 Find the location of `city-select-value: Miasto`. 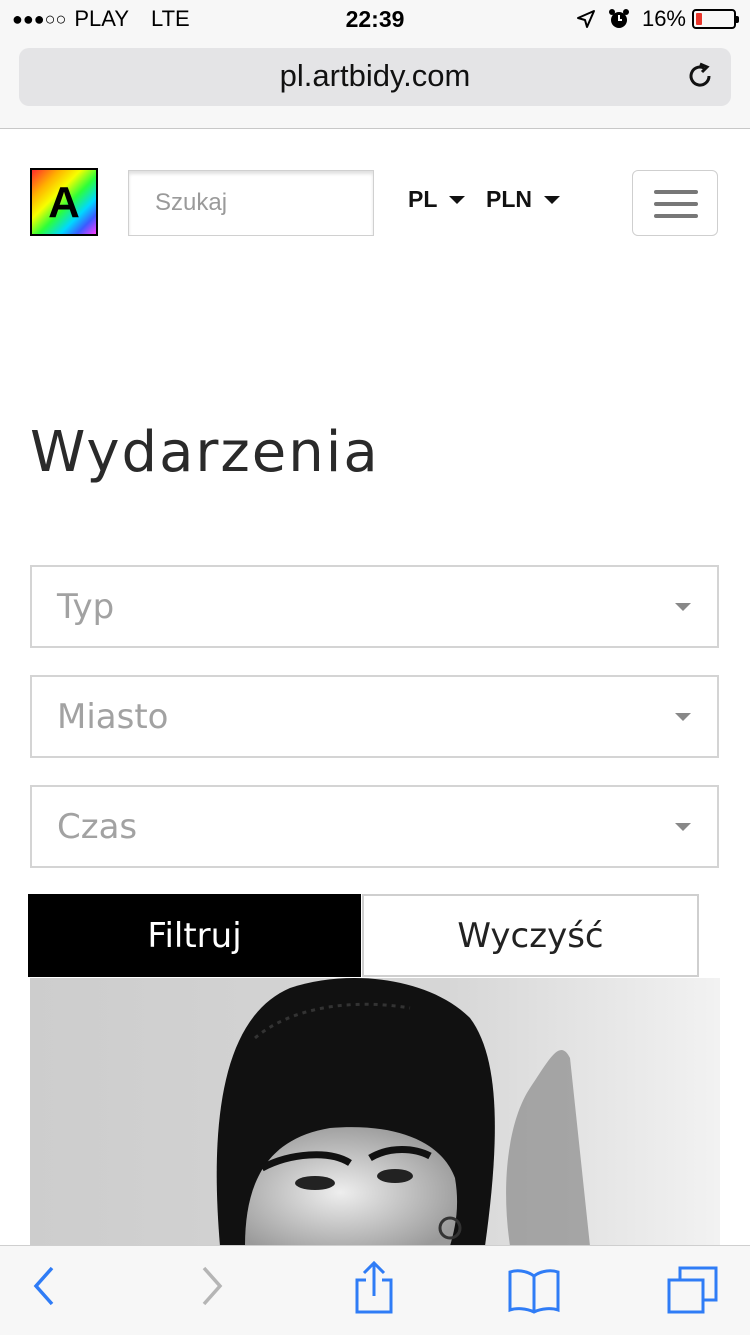

city-select-value: Miasto is located at coordinates (113, 717).